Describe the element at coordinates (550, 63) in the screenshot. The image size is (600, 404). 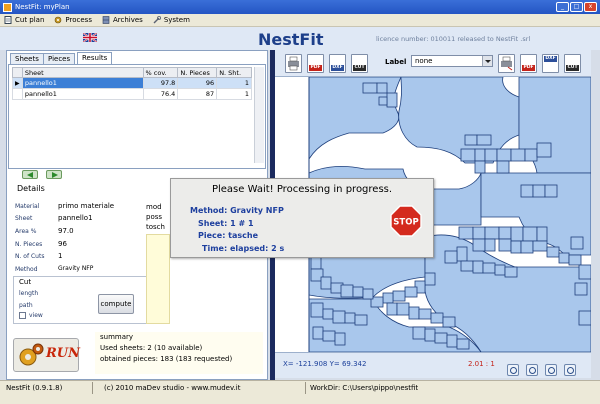
I see `dxf-all-icon: DXF` at that location.